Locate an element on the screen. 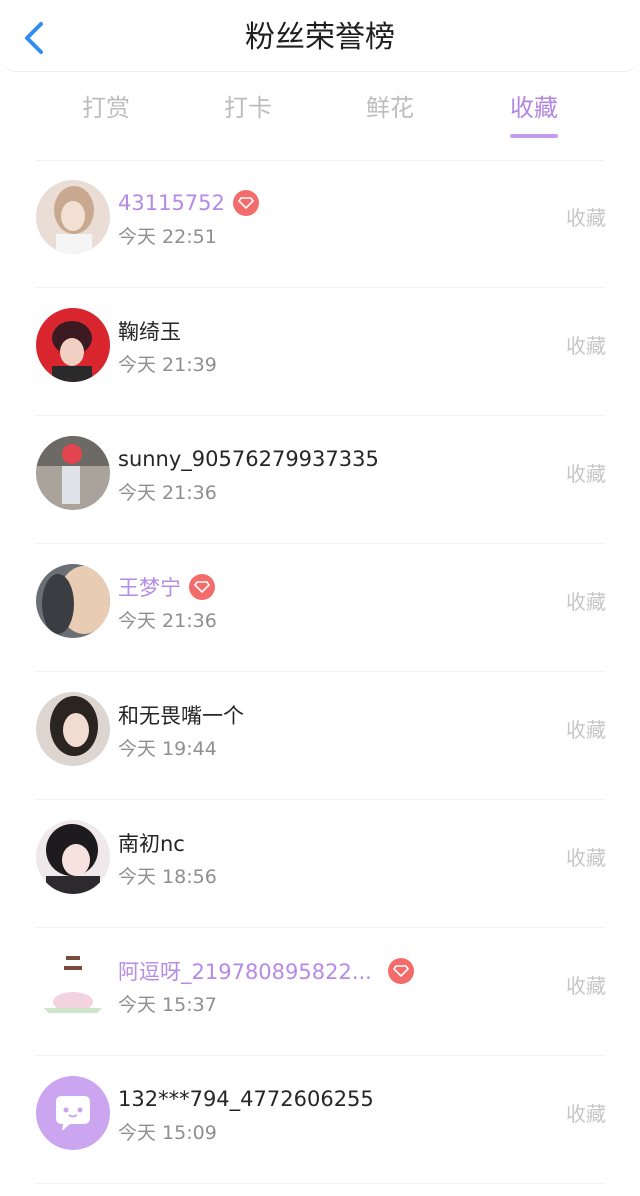 This screenshot has width=640, height=1196. list-item: 鞠绮玉 今天 21:39 收藏 is located at coordinates (320, 352).